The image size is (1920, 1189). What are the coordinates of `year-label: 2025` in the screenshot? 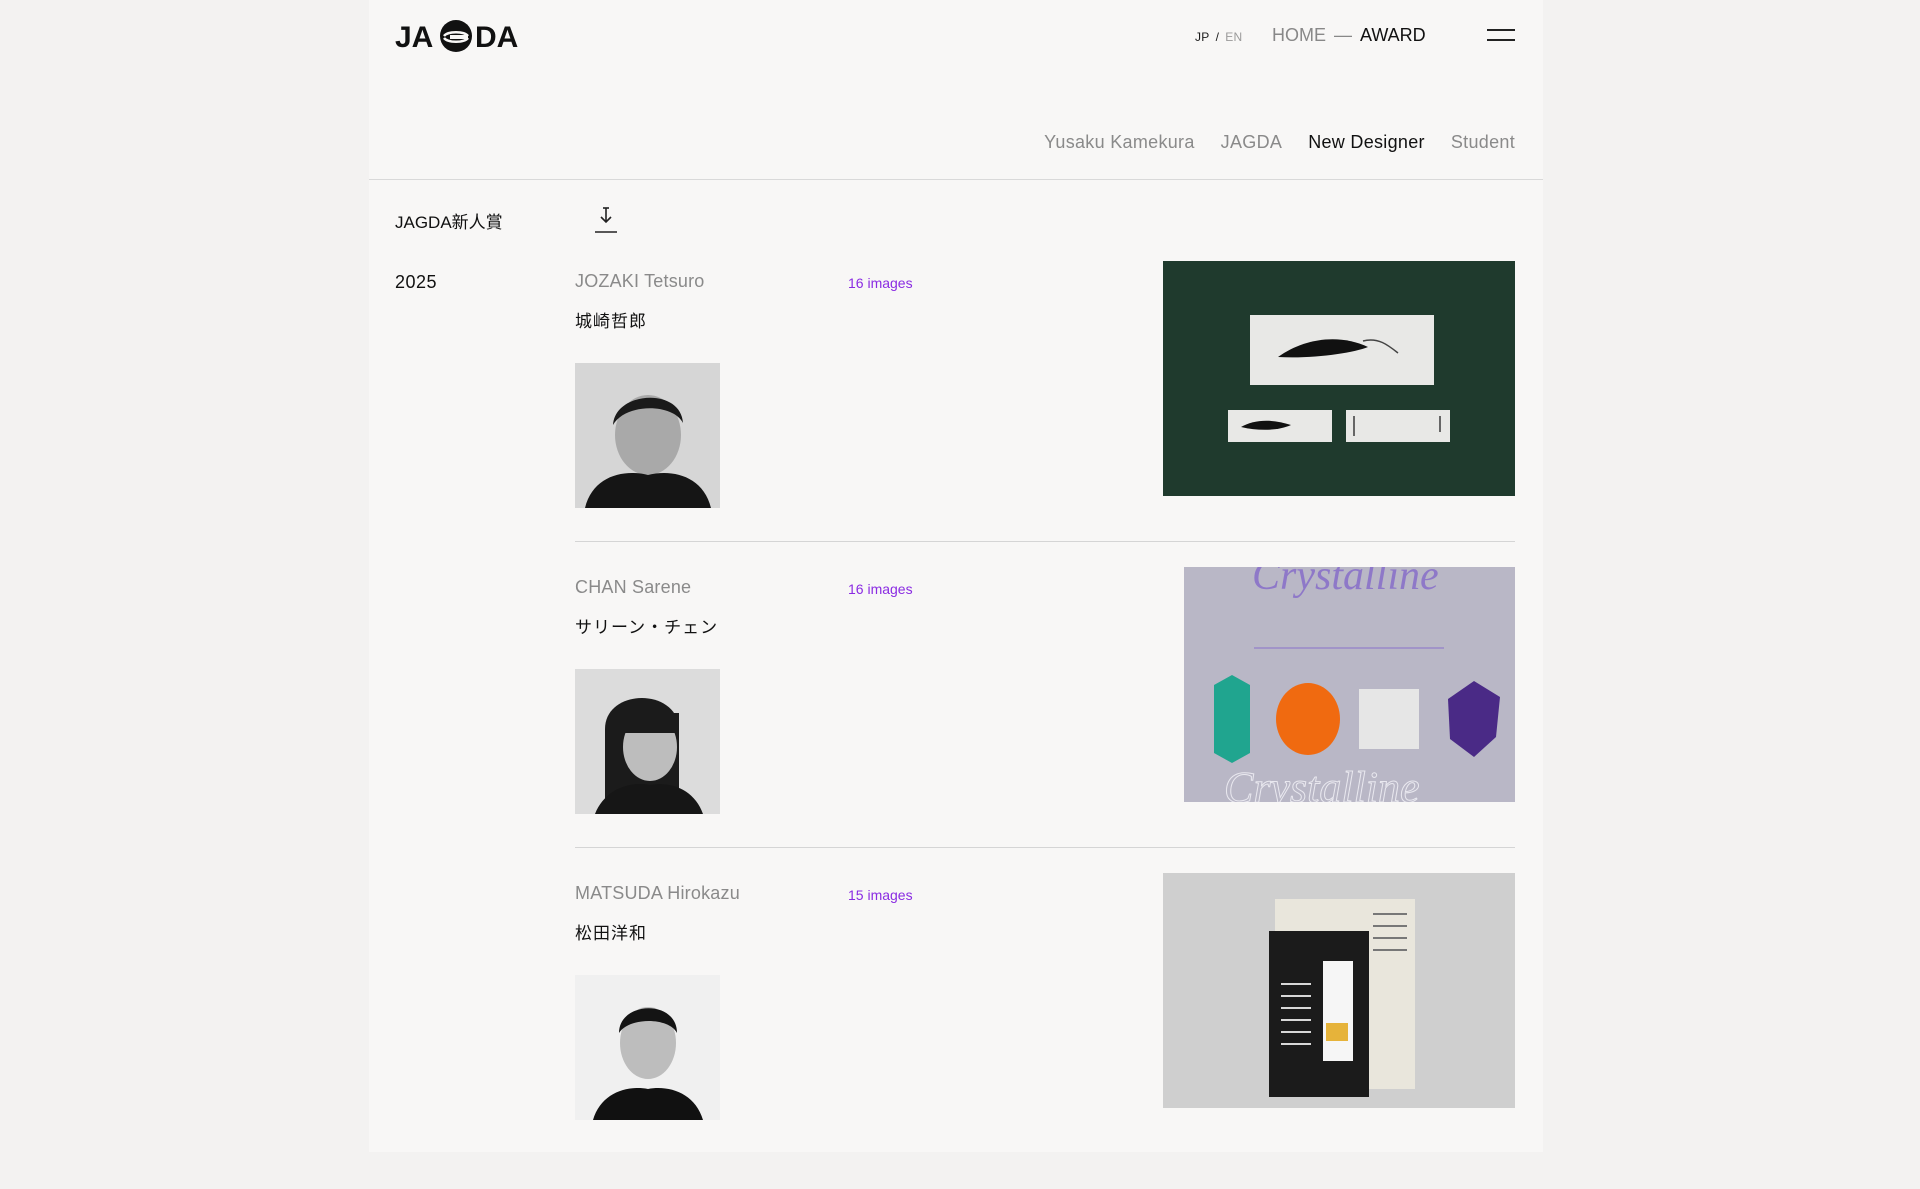 It's located at (416, 282).